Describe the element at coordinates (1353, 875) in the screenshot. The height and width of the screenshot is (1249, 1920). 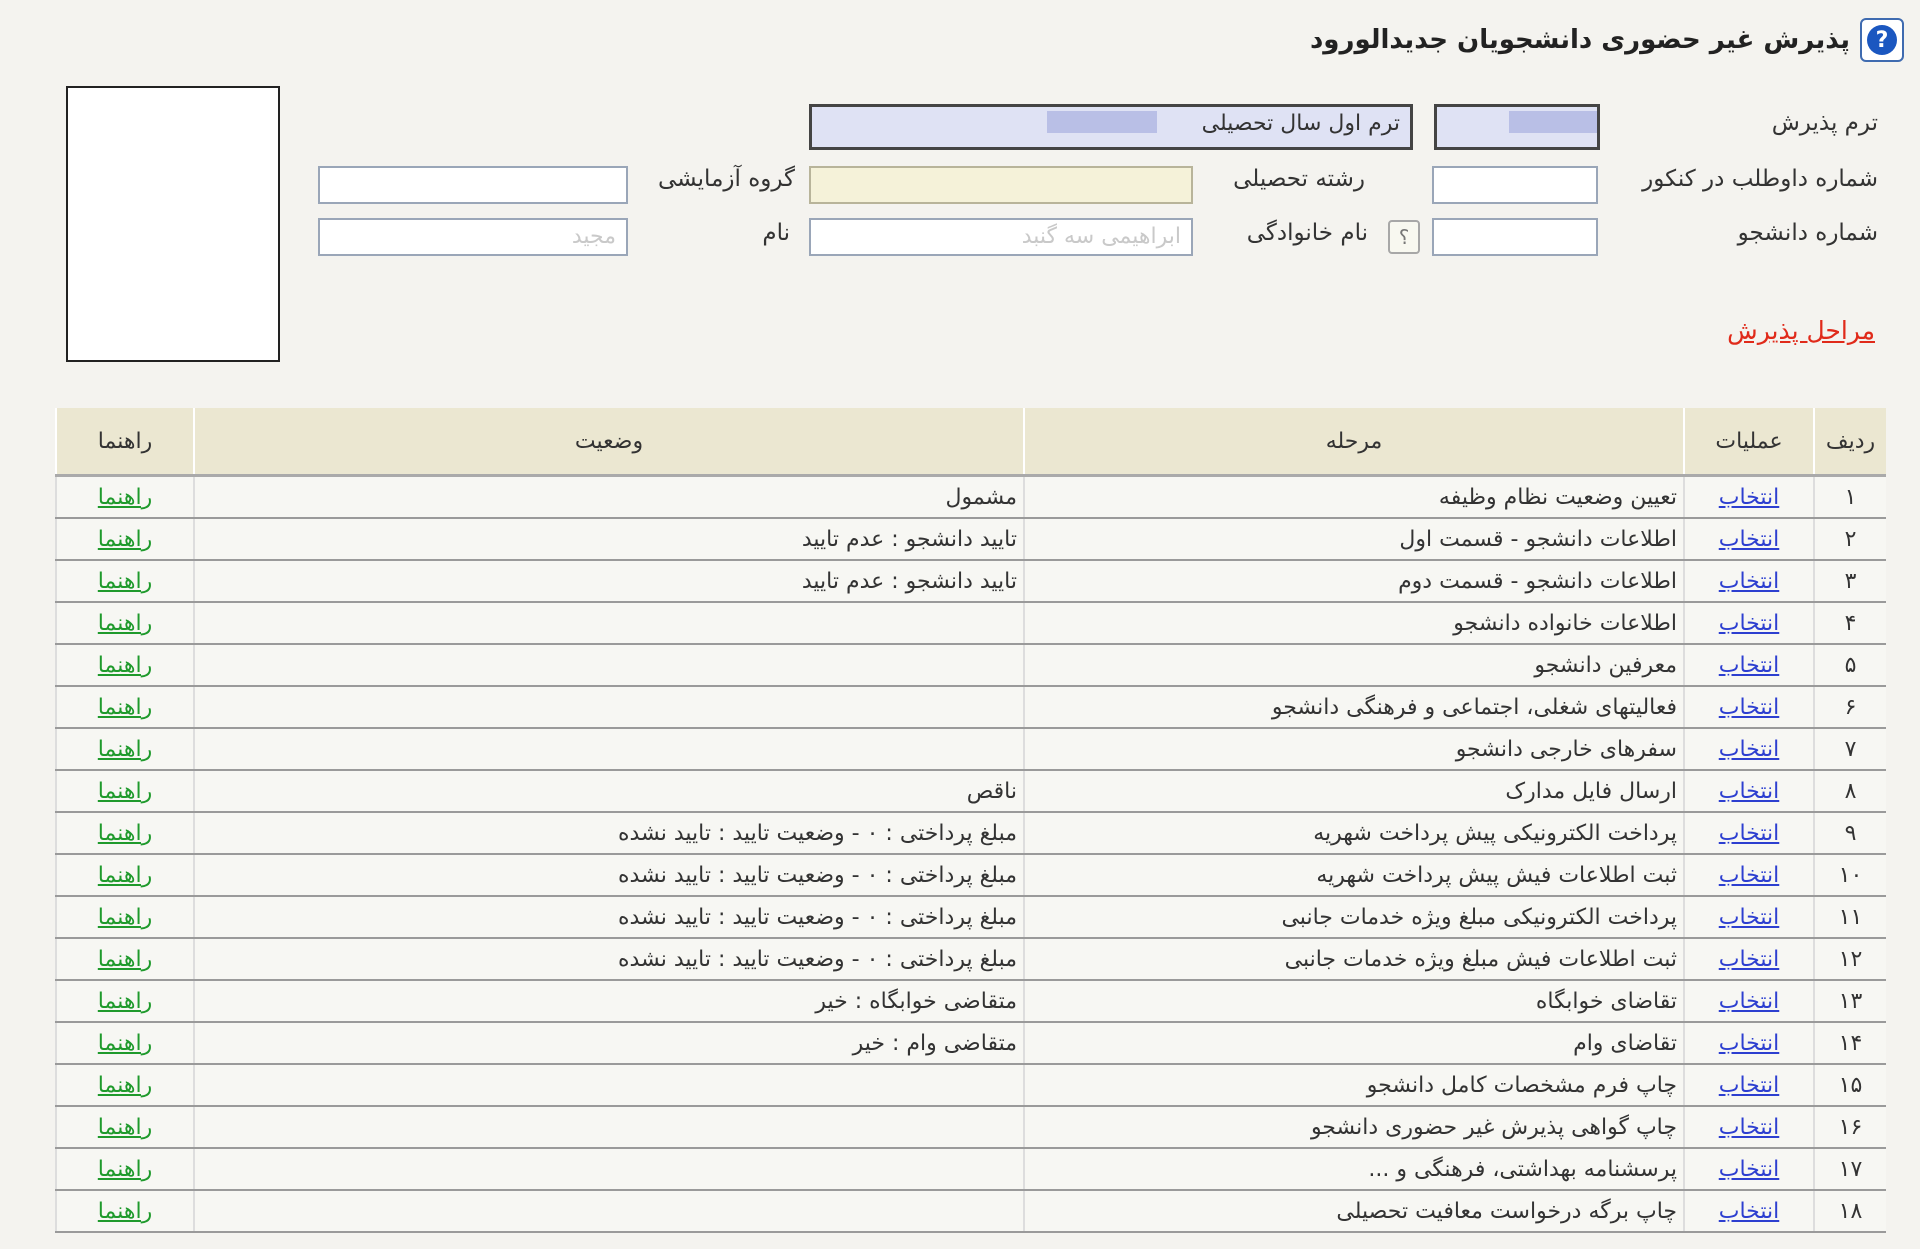
I see `stage-cell: ثبت اطلاعات فیش پیش پرداخت شهریه` at that location.